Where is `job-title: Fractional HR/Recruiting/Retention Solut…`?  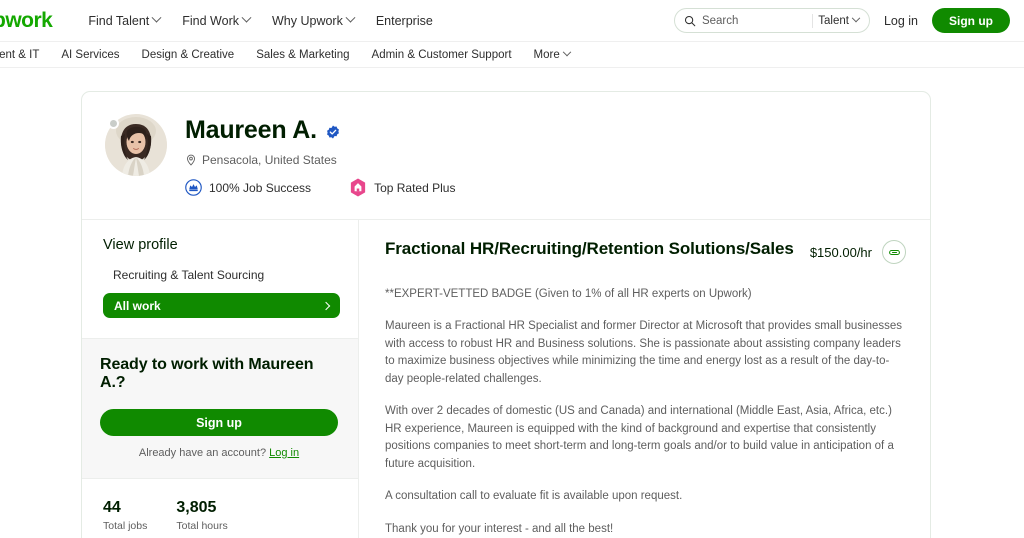 job-title: Fractional HR/Recruiting/Retention Solut… is located at coordinates (589, 248).